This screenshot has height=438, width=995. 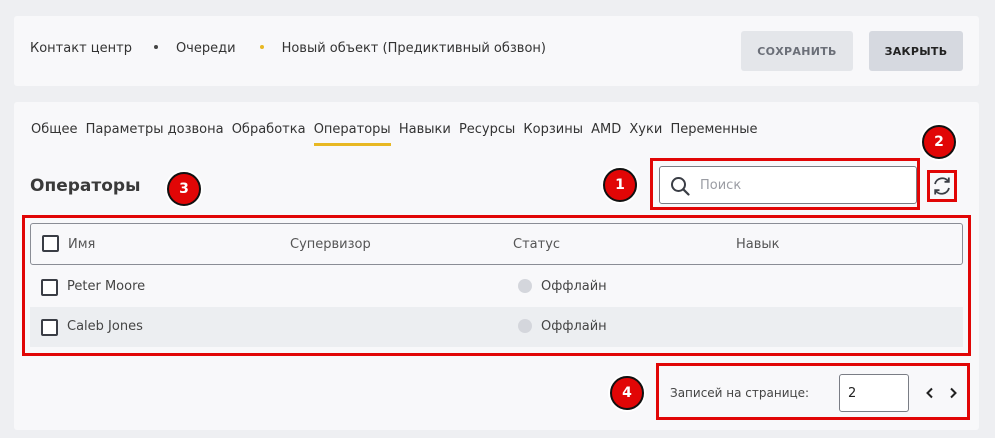 I want to click on annotation-badge-4: 4, so click(x=627, y=393).